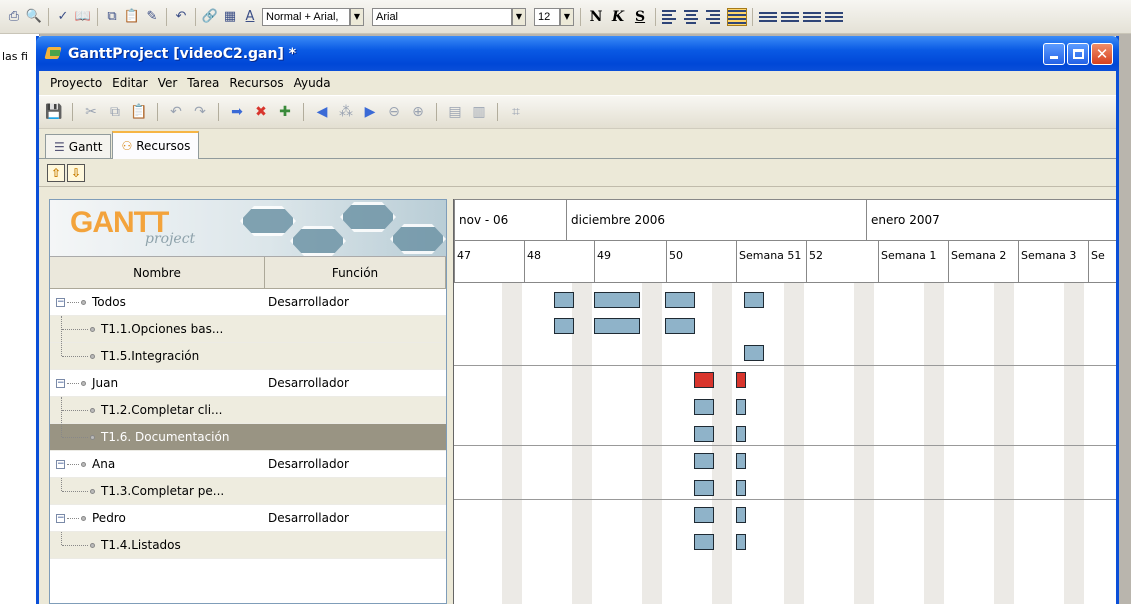 This screenshot has height=604, width=1131. What do you see at coordinates (56, 172) in the screenshot?
I see `move-up-button: ⇧` at bounding box center [56, 172].